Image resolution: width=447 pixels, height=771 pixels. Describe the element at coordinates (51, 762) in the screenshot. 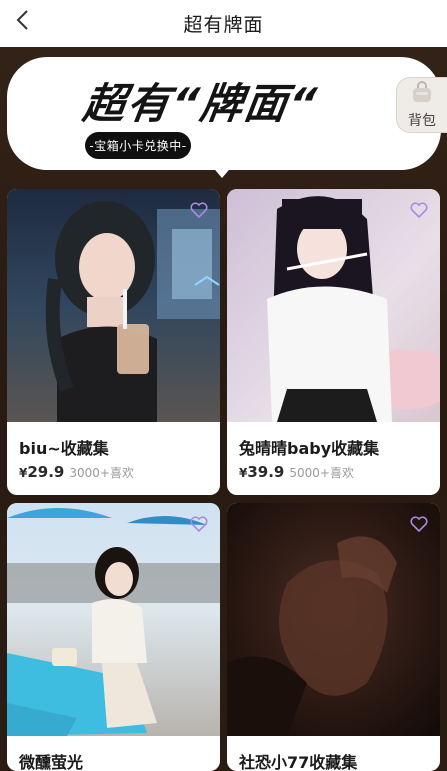

I see `collection-name: 微醺萤光` at that location.